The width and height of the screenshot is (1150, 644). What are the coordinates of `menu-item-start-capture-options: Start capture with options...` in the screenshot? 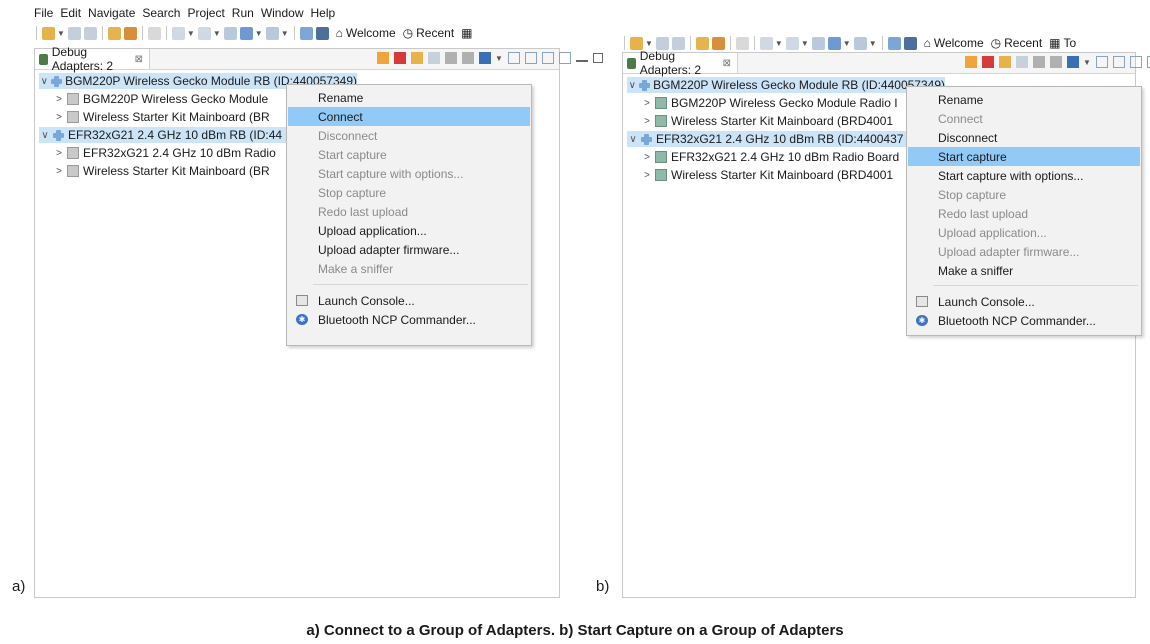 It's located at (409, 173).